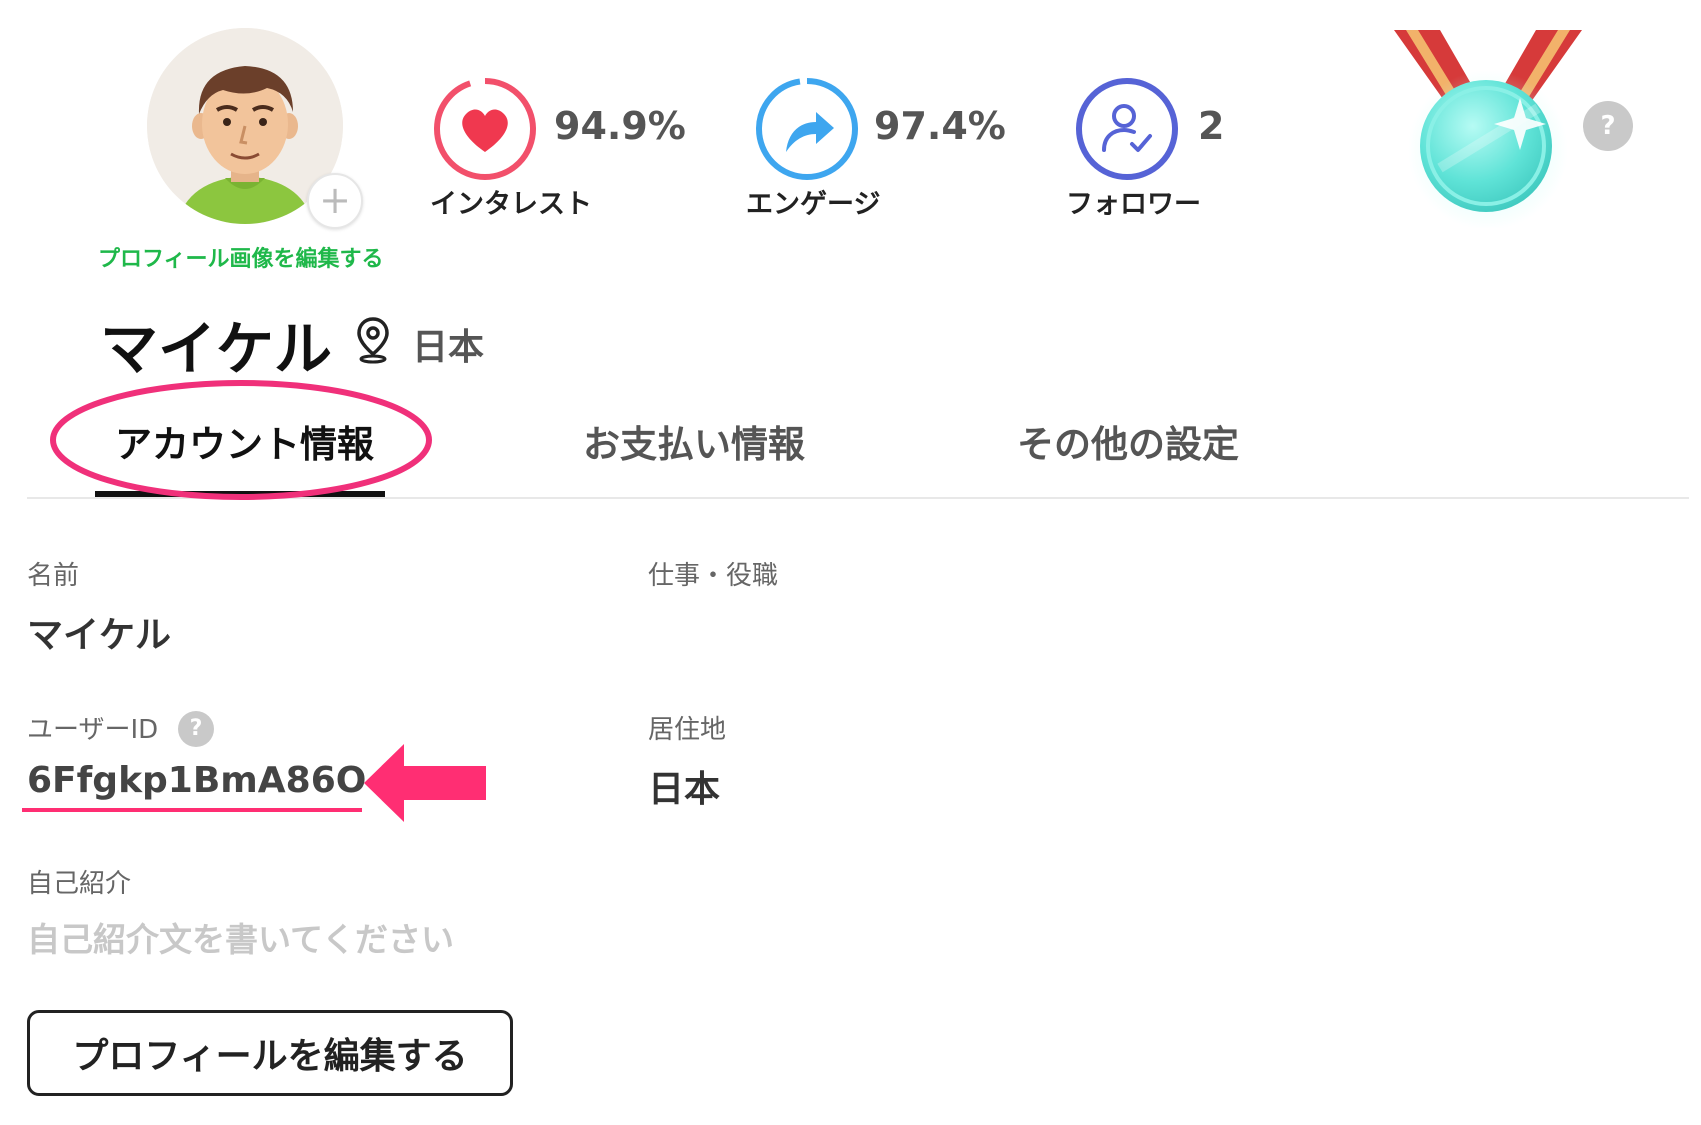 This screenshot has width=1701, height=1125. What do you see at coordinates (1608, 126) in the screenshot?
I see `medal-help-icon: ?` at bounding box center [1608, 126].